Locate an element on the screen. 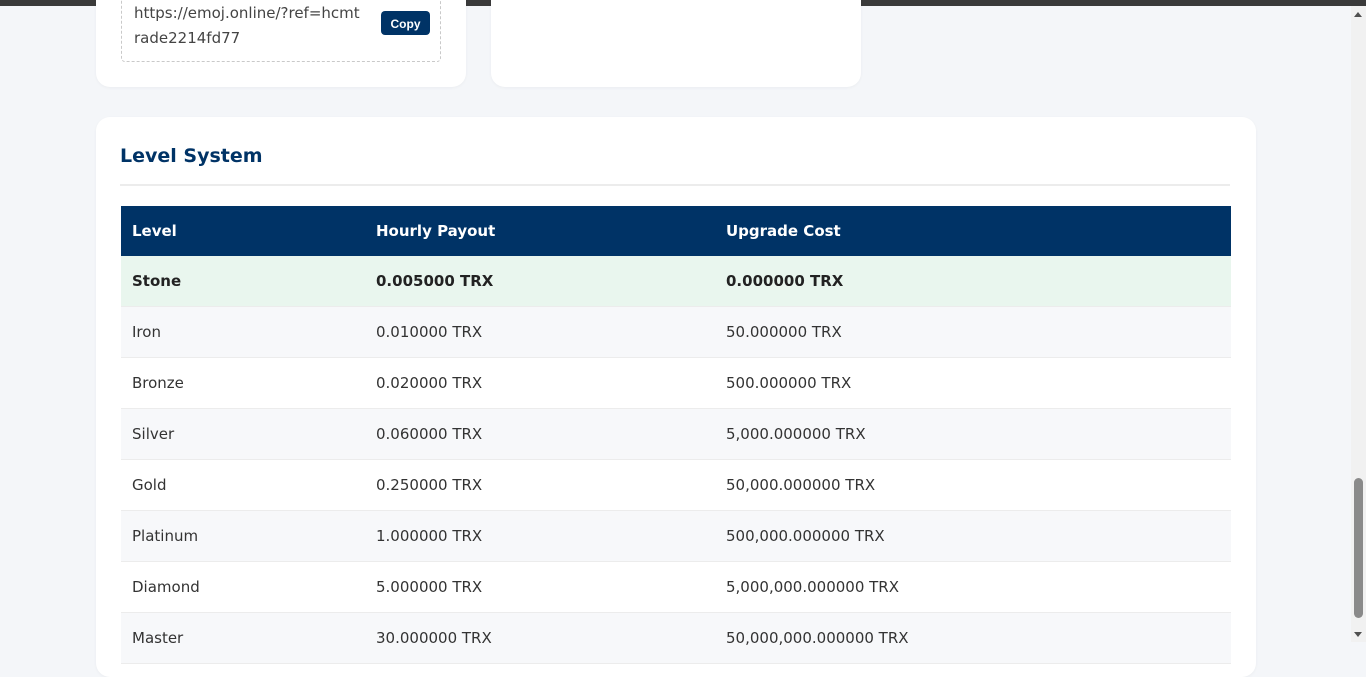 Image resolution: width=1366 pixels, height=677 pixels. scroll-up-arrow-icon is located at coordinates (1358, 14).